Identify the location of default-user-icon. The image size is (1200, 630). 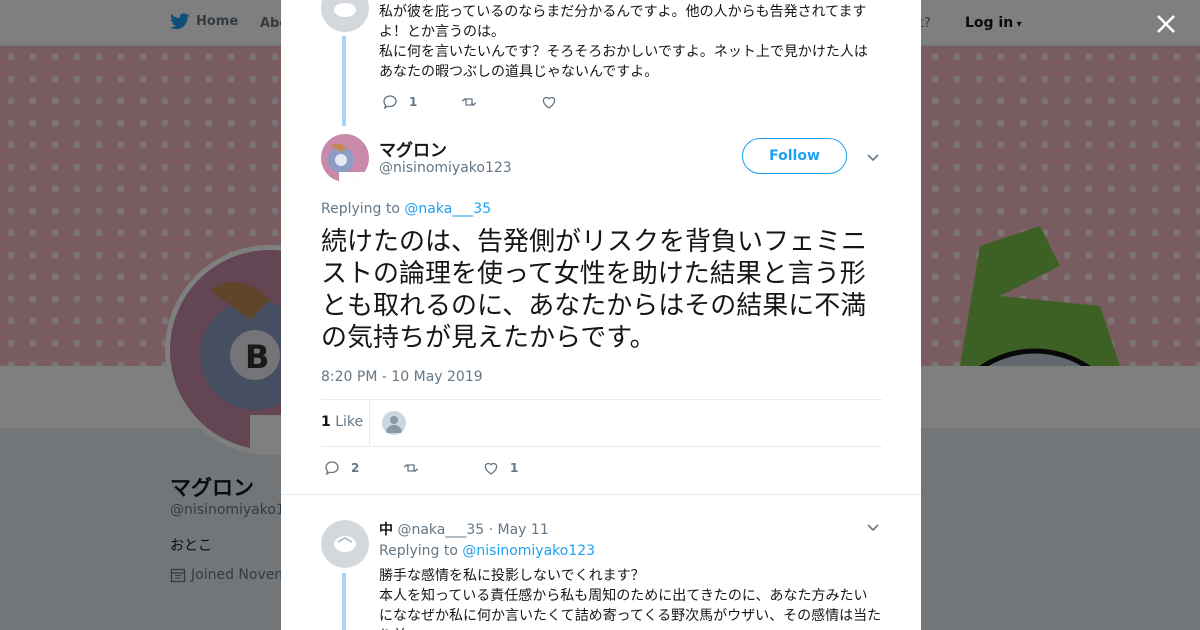
(394, 424).